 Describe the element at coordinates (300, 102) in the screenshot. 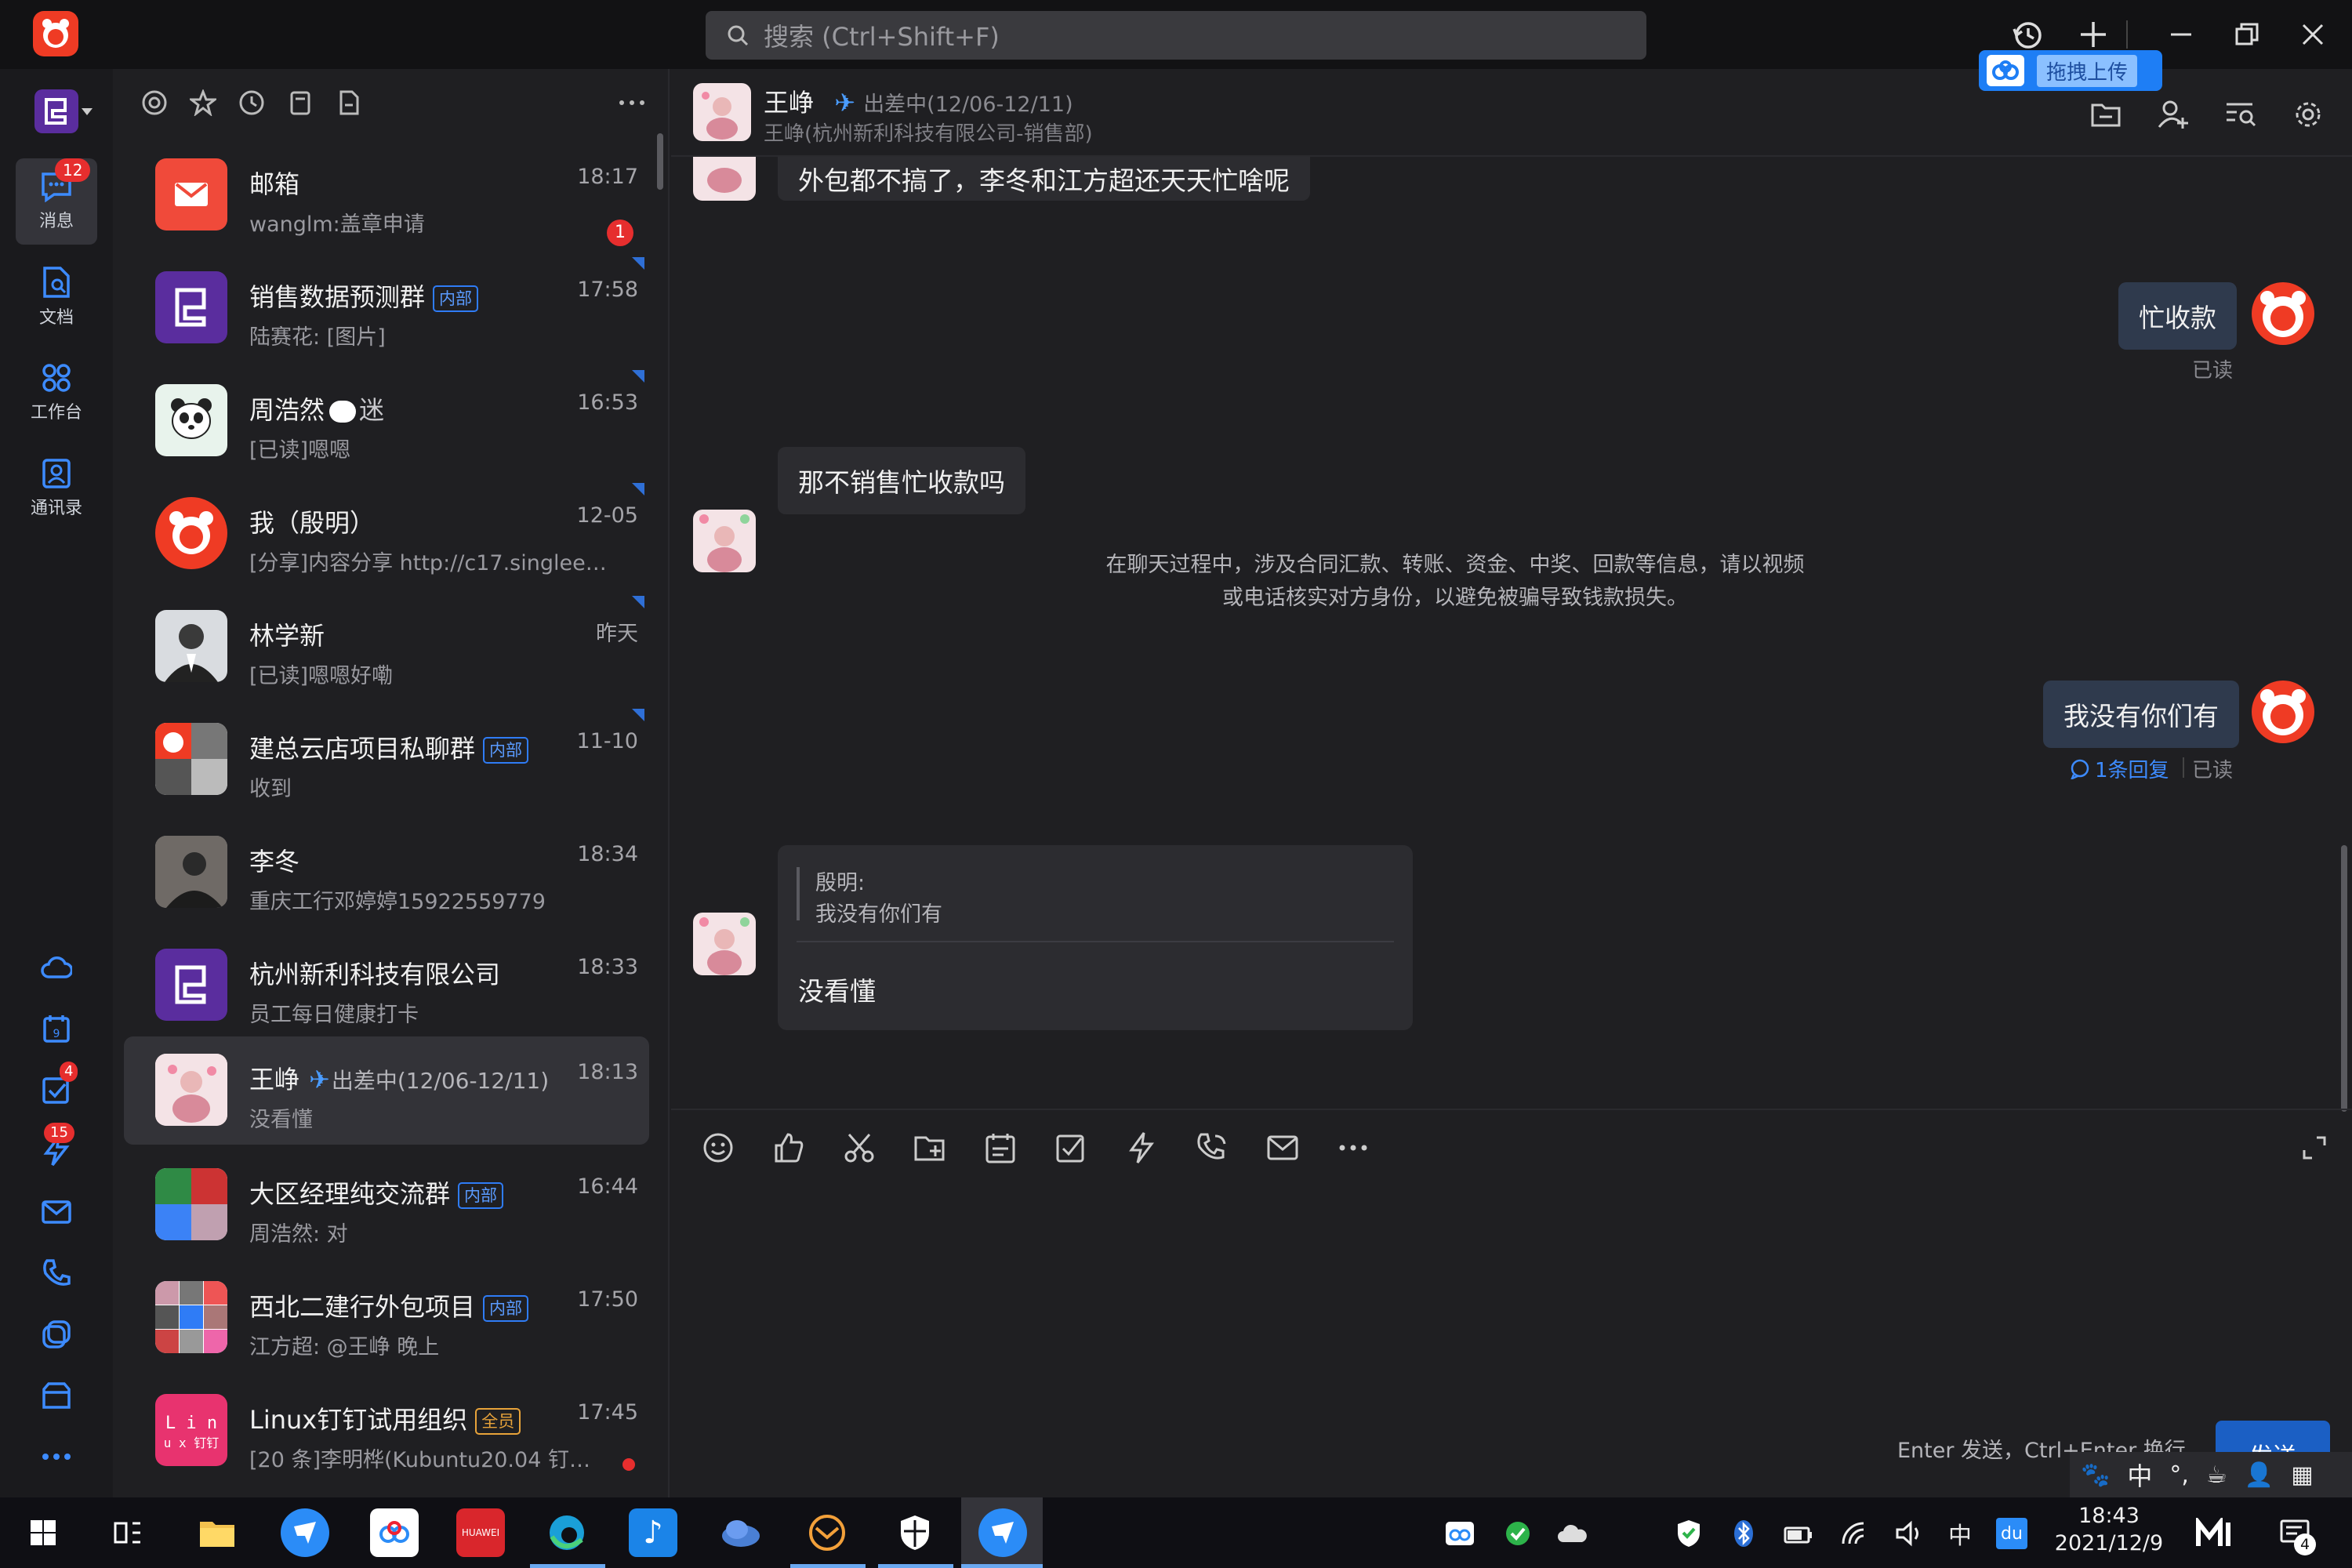

I see `clipboard-icon` at that location.